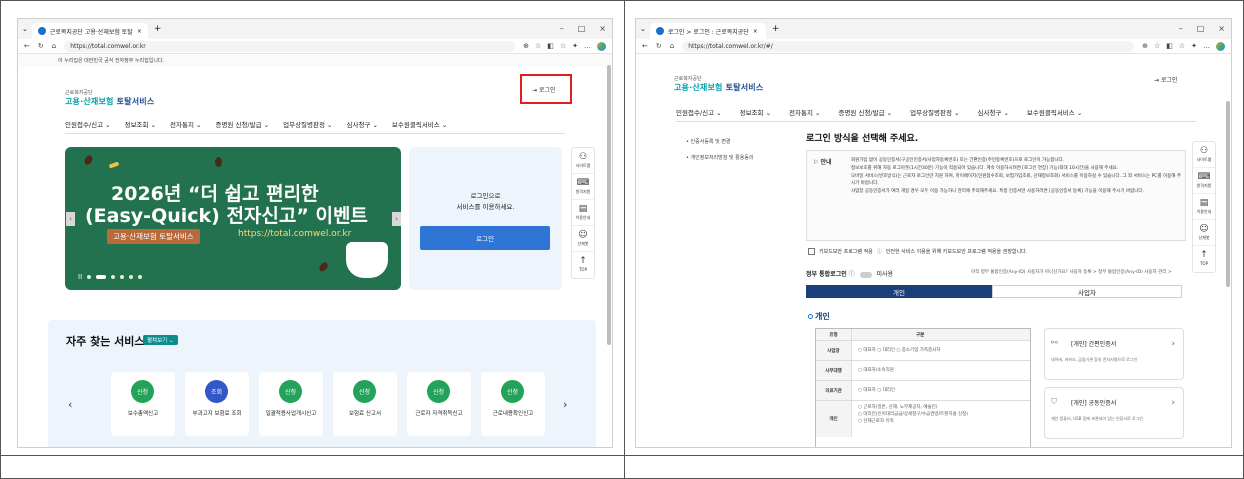 The height and width of the screenshot is (479, 1244). Describe the element at coordinates (876, 370) in the screenshot. I see `row-options: ○ 대표자/소속직원` at that location.